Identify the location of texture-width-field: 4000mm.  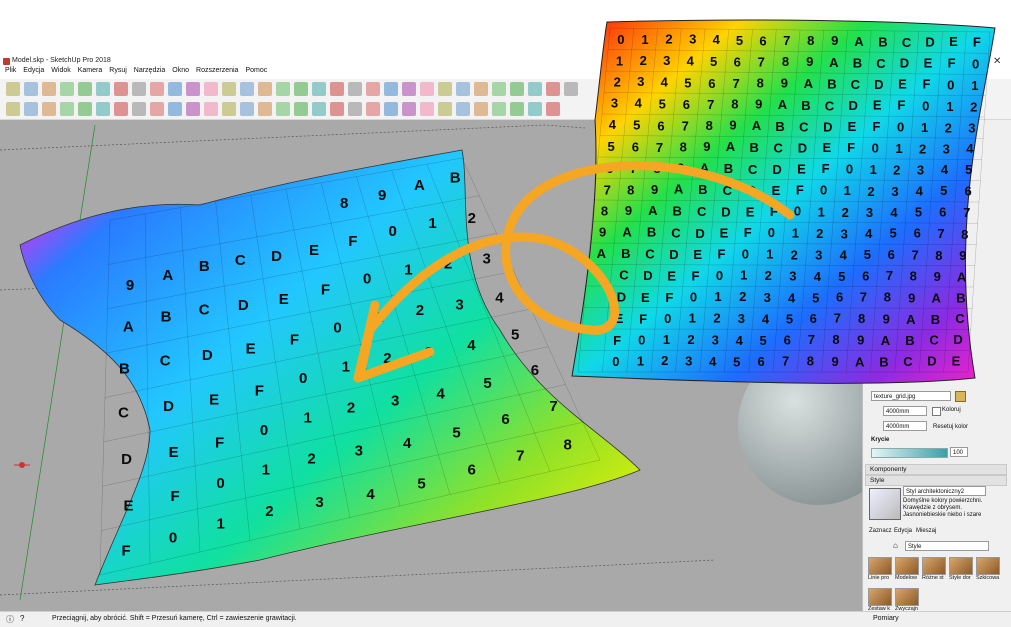
(905, 411).